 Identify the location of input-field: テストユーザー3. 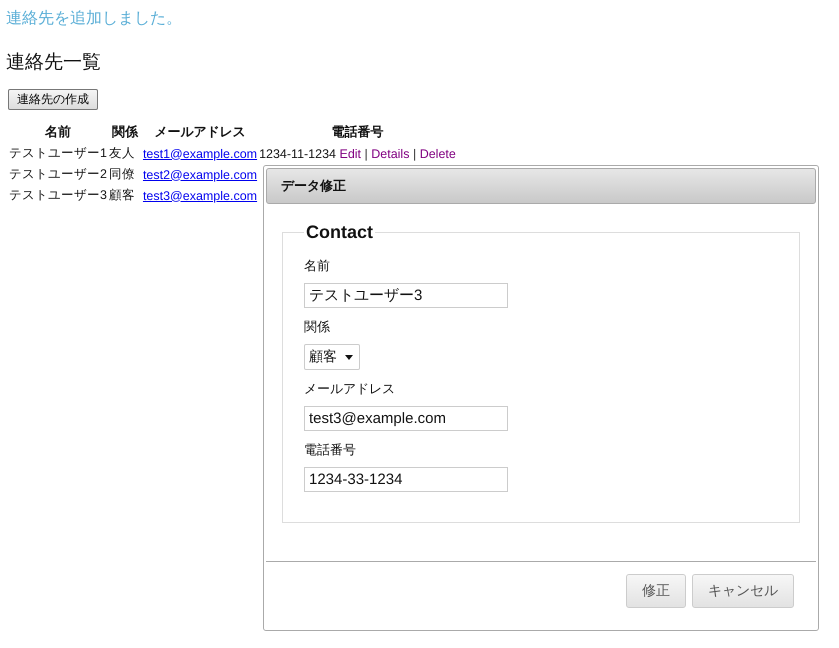
(406, 295).